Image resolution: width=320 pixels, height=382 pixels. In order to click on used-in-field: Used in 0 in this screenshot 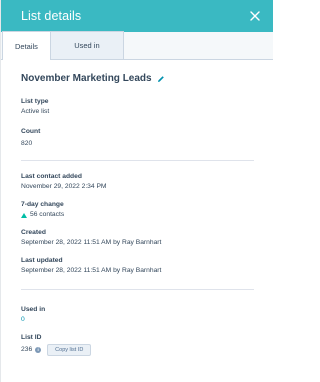, I will do `click(137, 315)`.